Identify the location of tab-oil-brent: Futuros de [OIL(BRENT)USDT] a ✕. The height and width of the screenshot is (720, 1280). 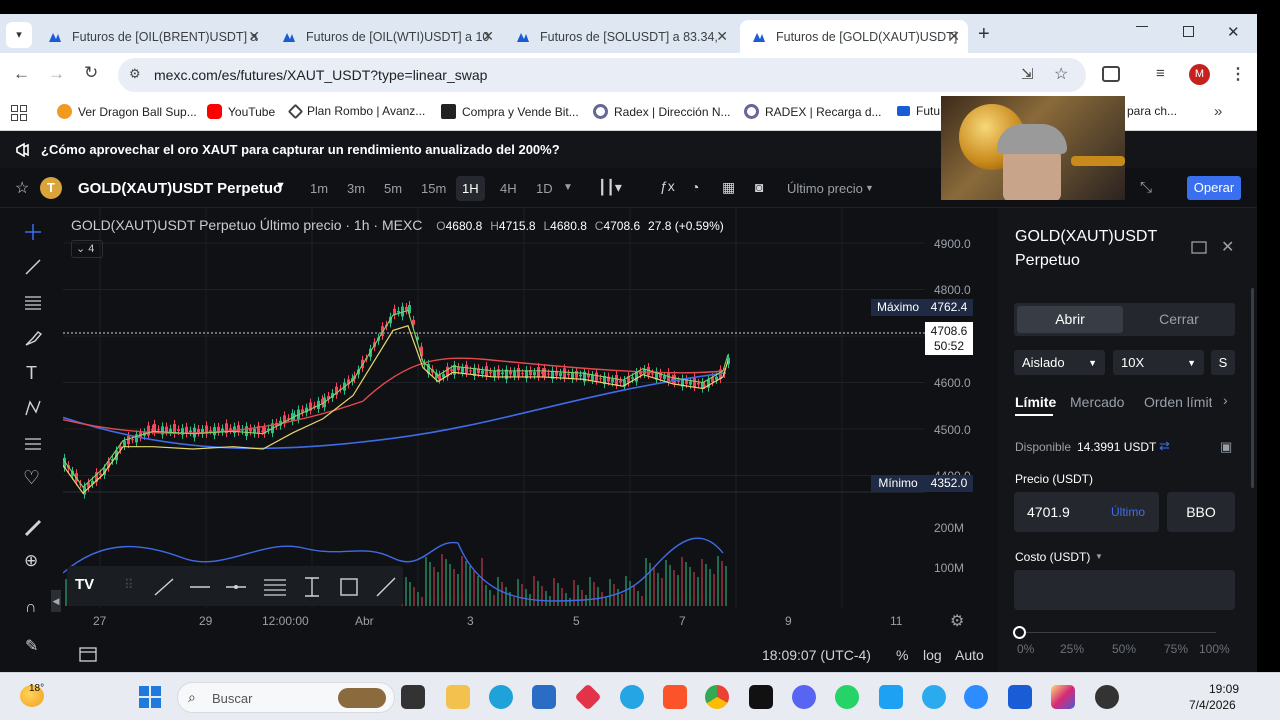
(153, 36).